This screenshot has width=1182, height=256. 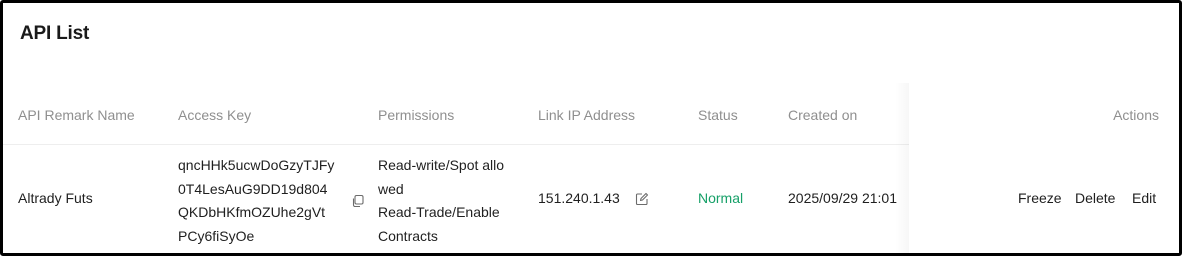 I want to click on access-key-line: PCy6fiSyOe, so click(x=216, y=235).